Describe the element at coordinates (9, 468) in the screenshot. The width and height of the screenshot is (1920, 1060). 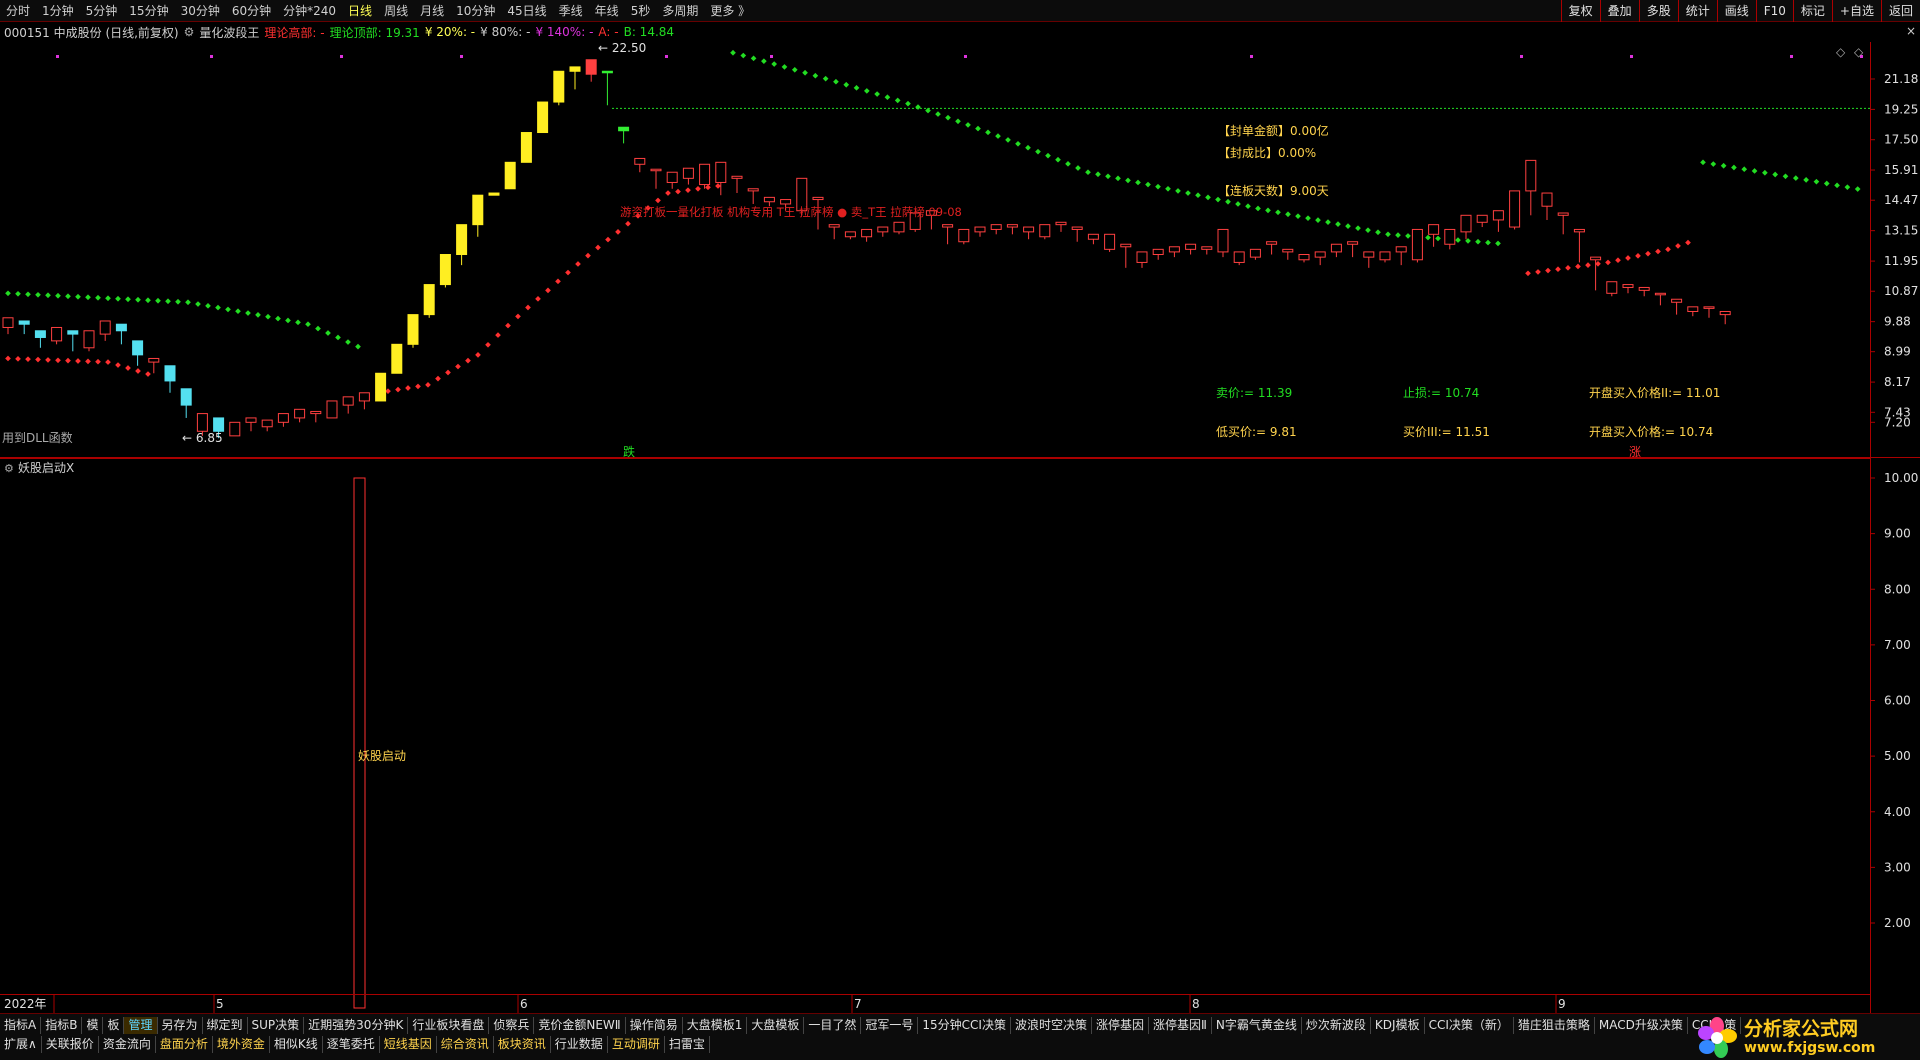
I see `gear-icon-sub: ⚙` at that location.